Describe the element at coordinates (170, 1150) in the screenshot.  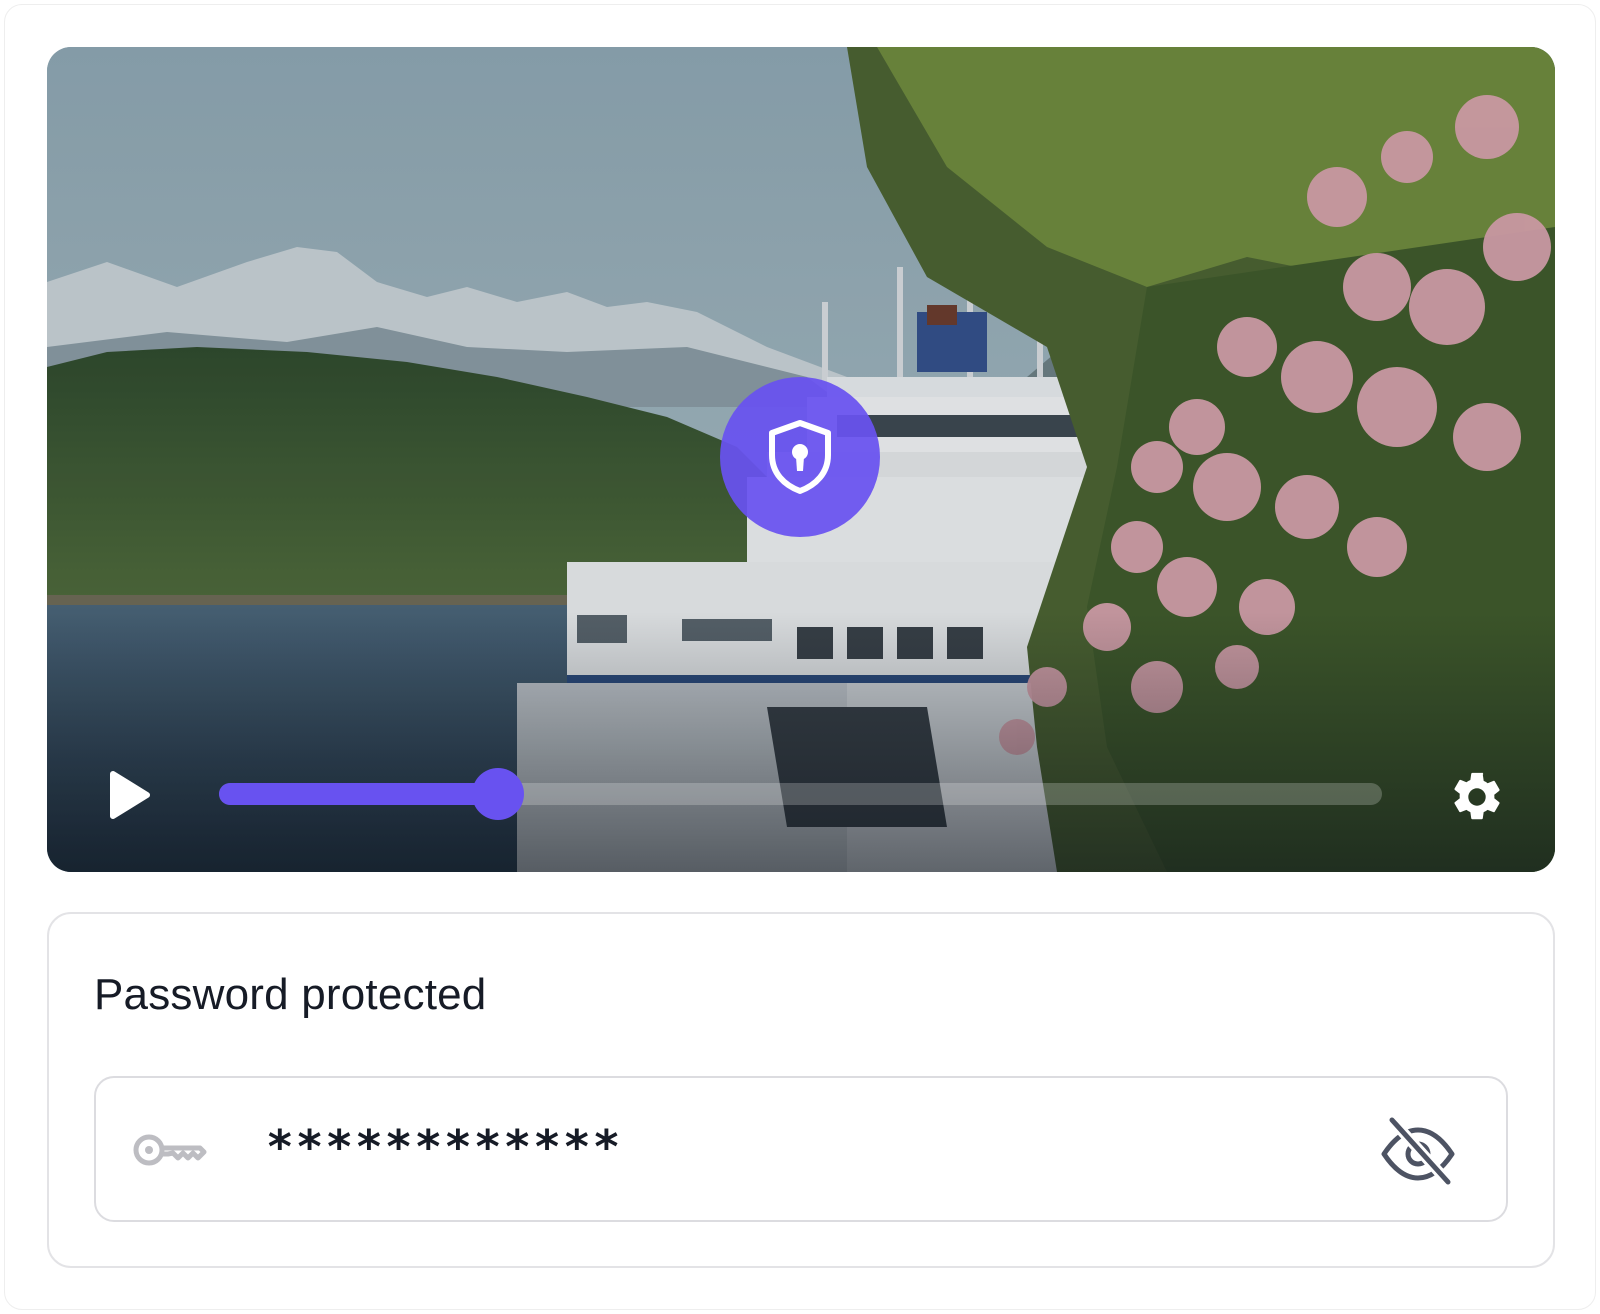
I see `key-icon` at that location.